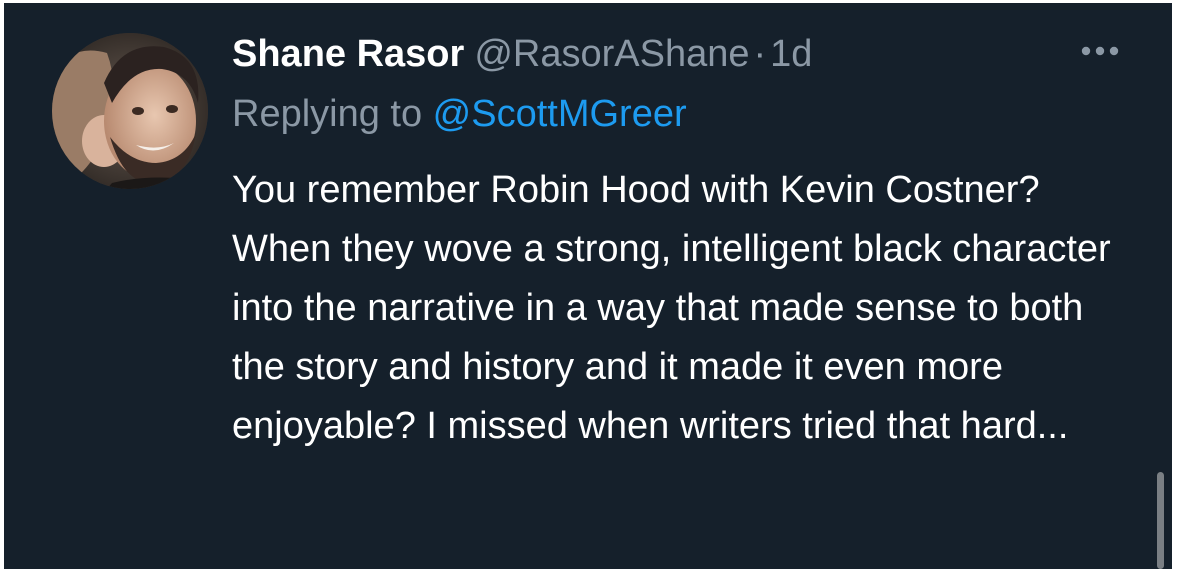 The height and width of the screenshot is (572, 1182). I want to click on more-horizontal-icon, so click(1100, 51).